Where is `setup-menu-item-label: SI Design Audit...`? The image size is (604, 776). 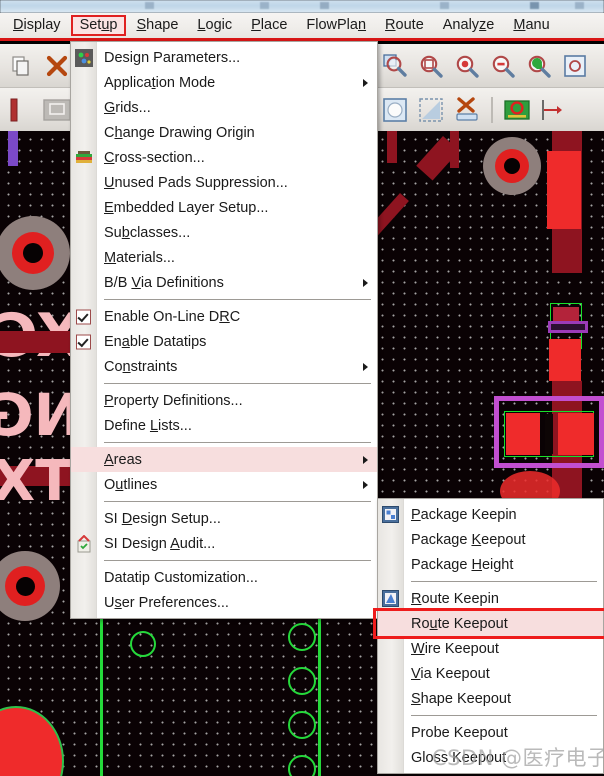 setup-menu-item-label: SI Design Audit... is located at coordinates (160, 543).